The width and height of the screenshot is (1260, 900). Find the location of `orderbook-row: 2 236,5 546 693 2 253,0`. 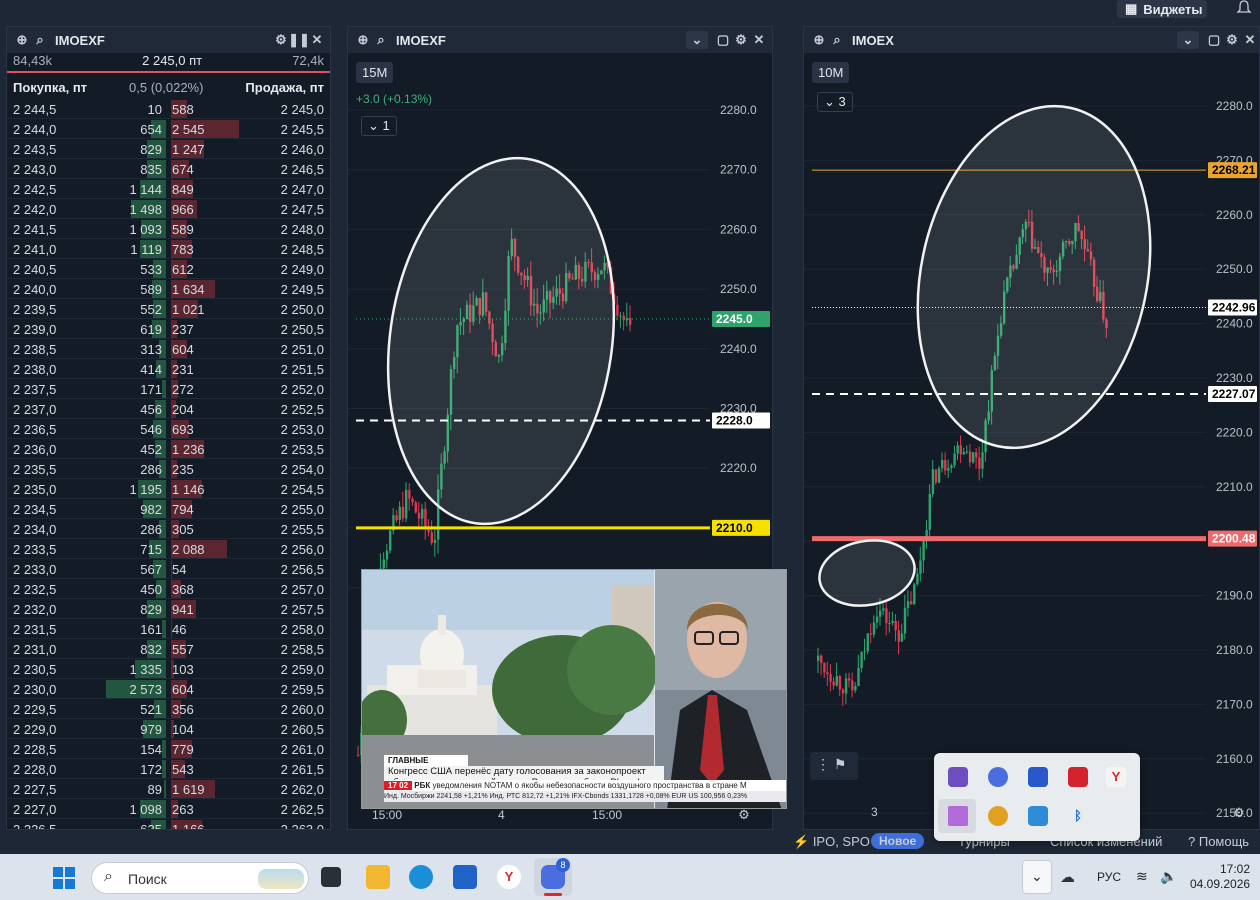

orderbook-row: 2 236,5 546 693 2 253,0 is located at coordinates (168, 429).